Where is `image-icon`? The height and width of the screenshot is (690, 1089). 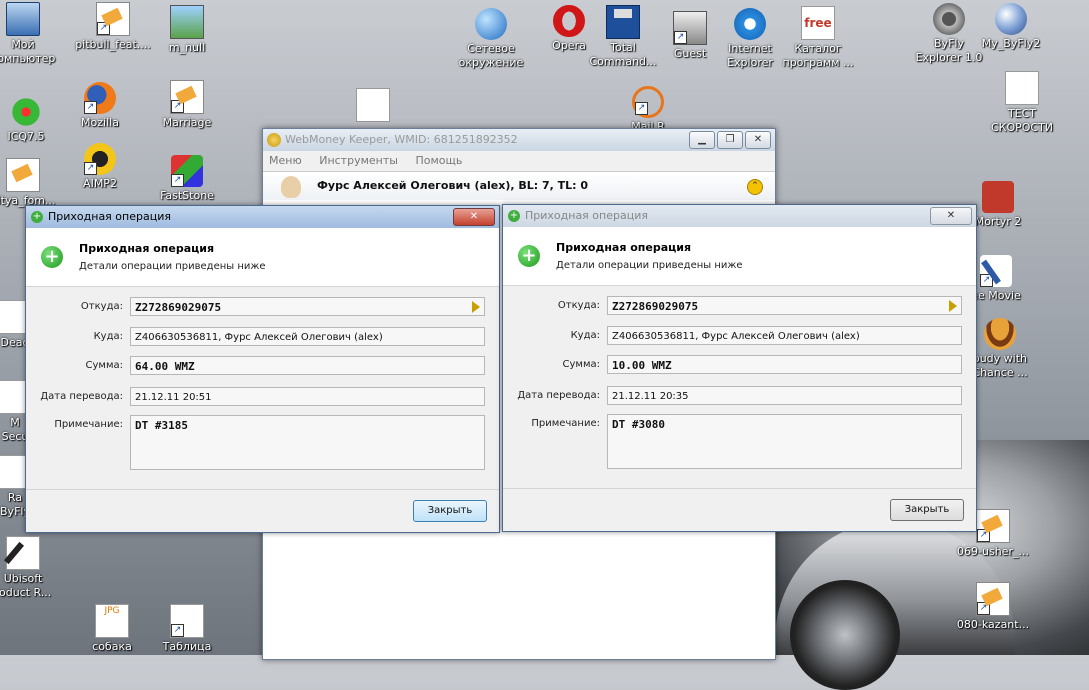 image-icon is located at coordinates (187, 22).